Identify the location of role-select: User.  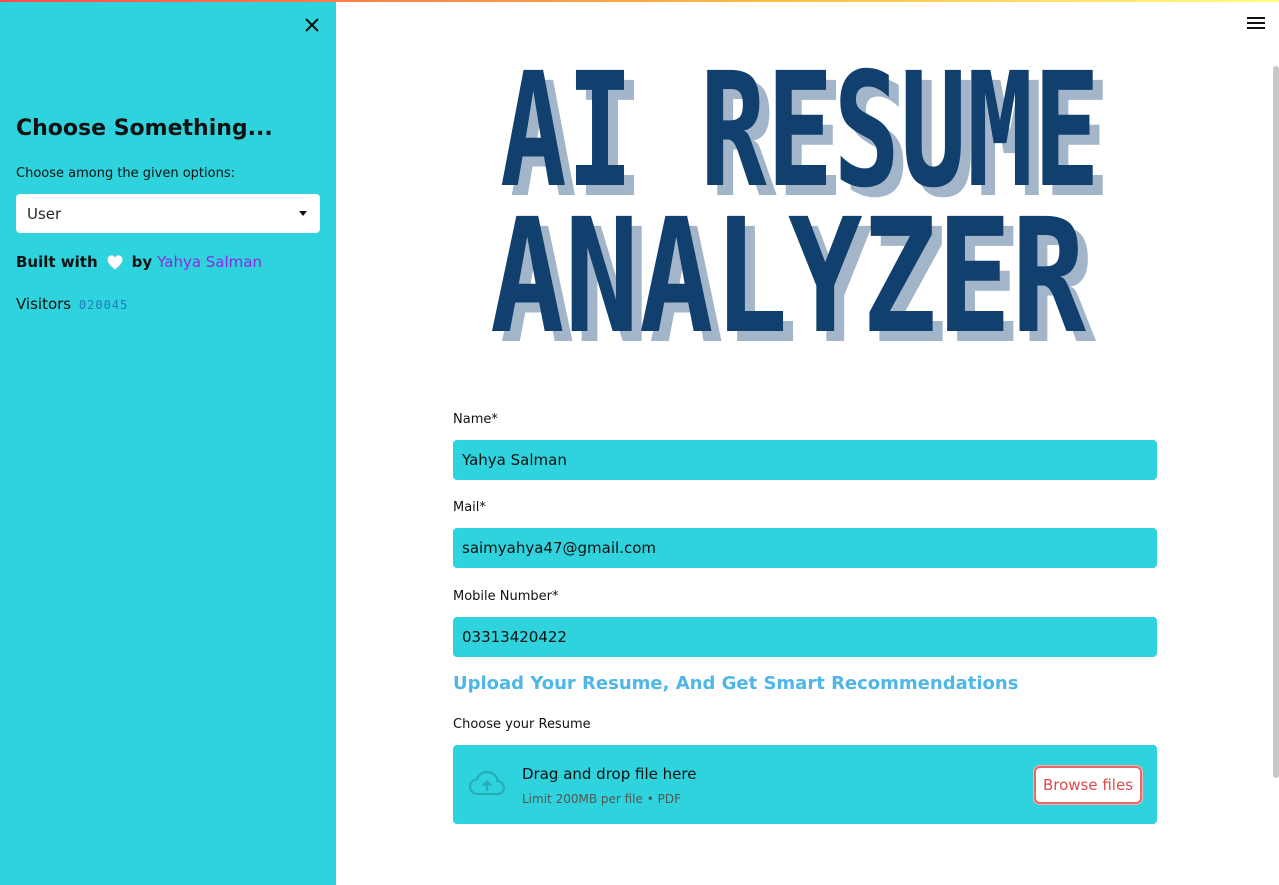
(168, 213).